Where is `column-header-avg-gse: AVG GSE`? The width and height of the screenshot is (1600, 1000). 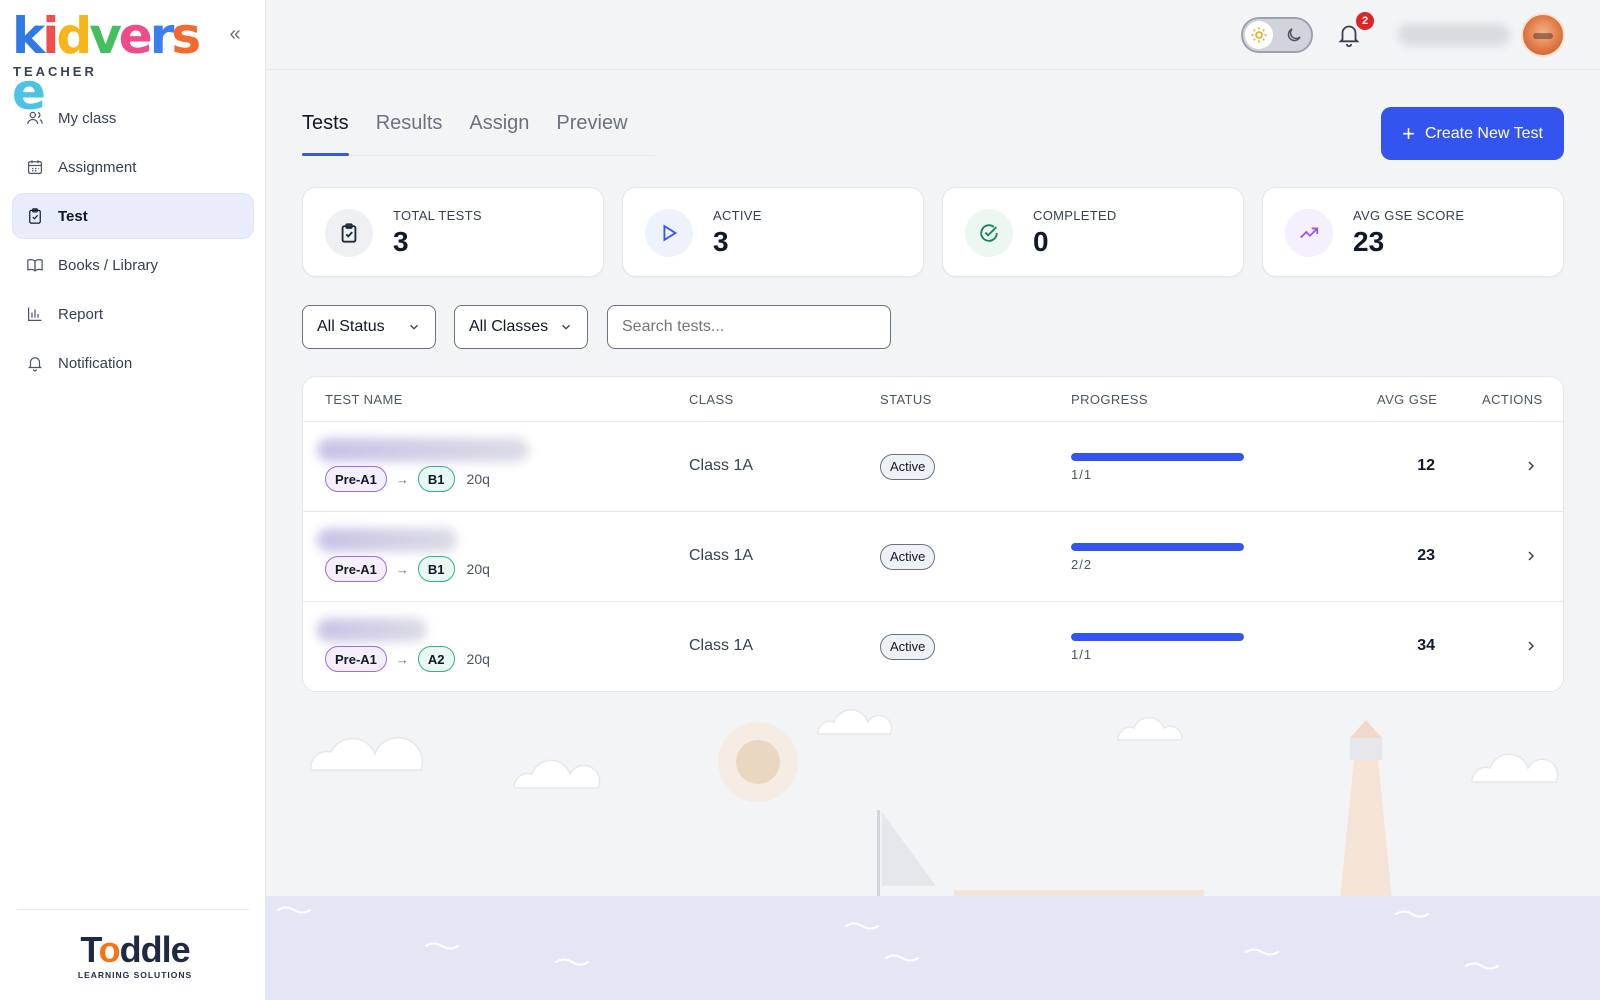
column-header-avg-gse: AVG GSE is located at coordinates (1407, 399).